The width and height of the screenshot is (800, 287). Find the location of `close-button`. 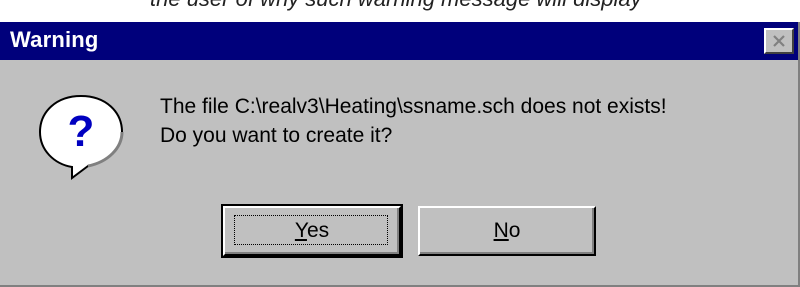

close-button is located at coordinates (779, 41).